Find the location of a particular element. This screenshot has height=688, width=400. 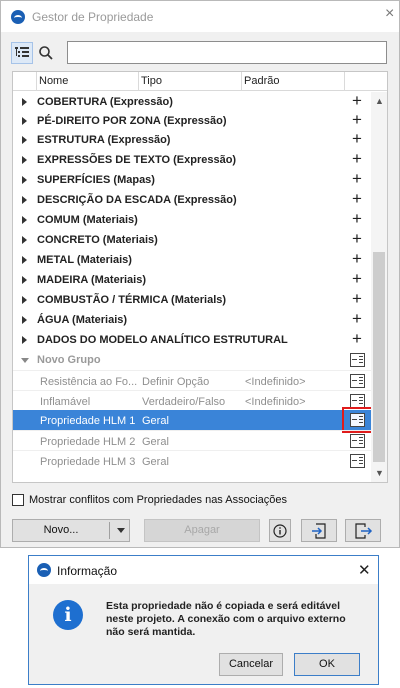

property-default: <Indefinido> is located at coordinates (275, 382).